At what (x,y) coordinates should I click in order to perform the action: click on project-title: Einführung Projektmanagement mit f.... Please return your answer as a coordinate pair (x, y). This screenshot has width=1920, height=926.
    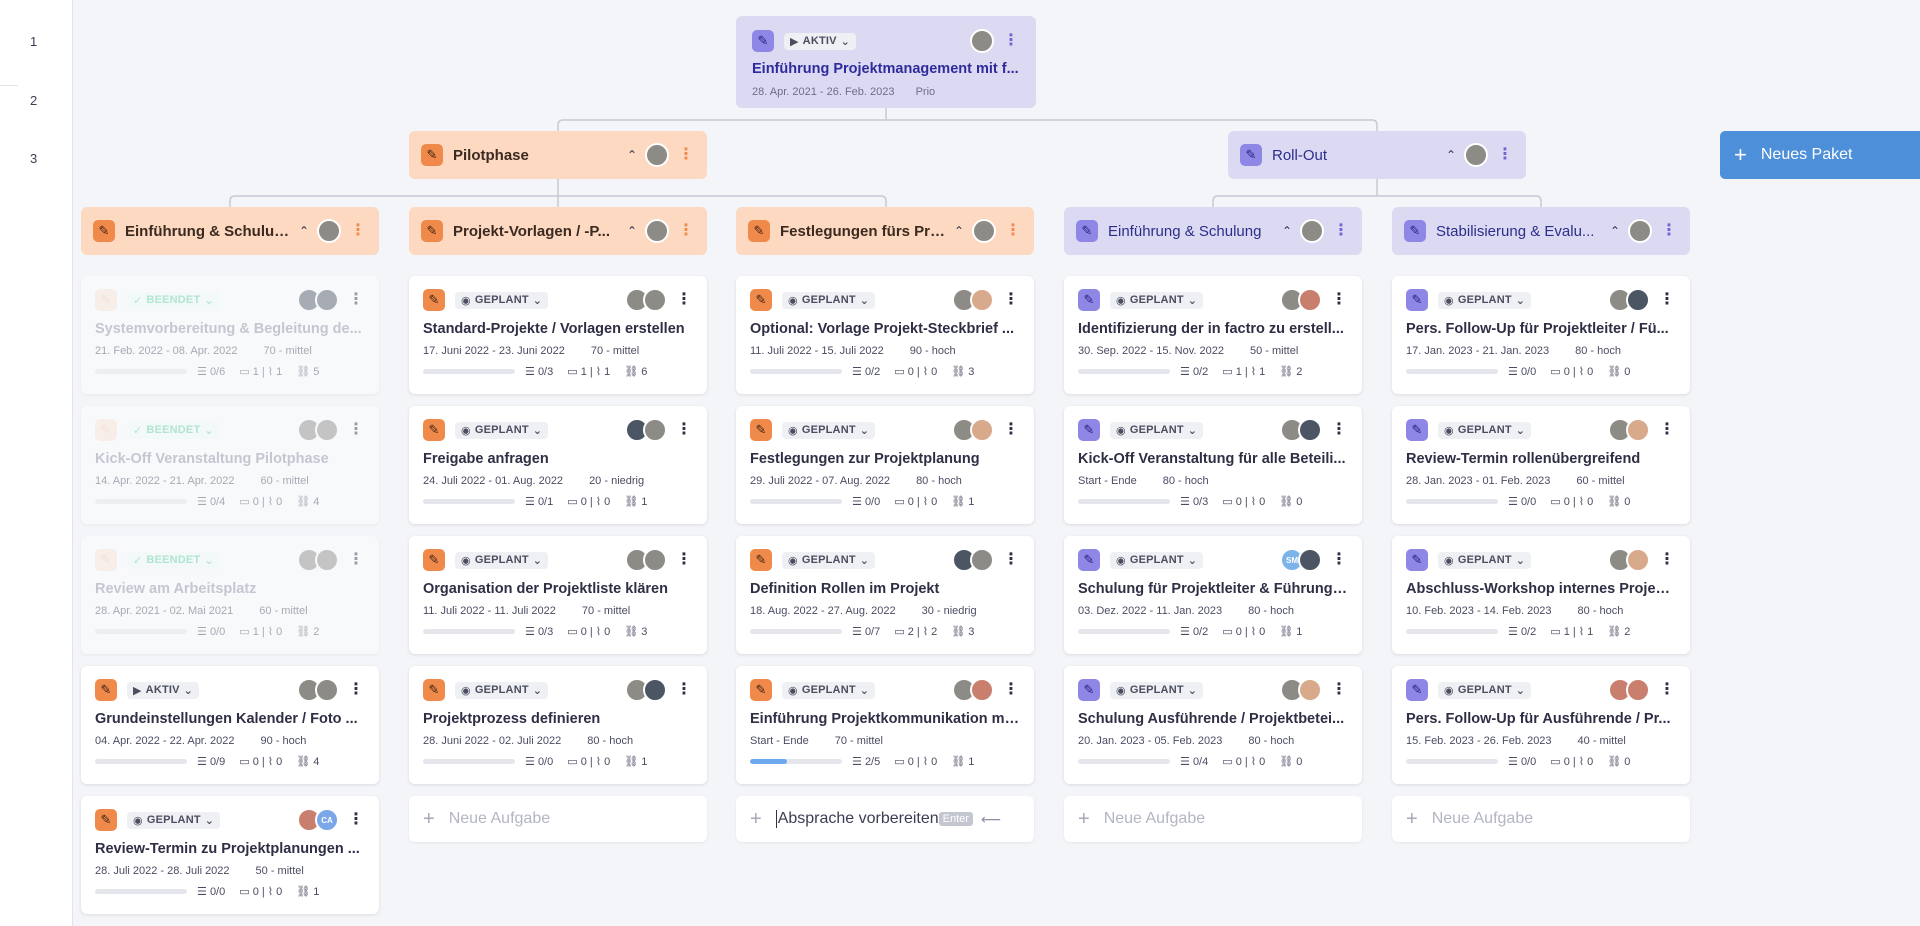
    Looking at the image, I should click on (886, 69).